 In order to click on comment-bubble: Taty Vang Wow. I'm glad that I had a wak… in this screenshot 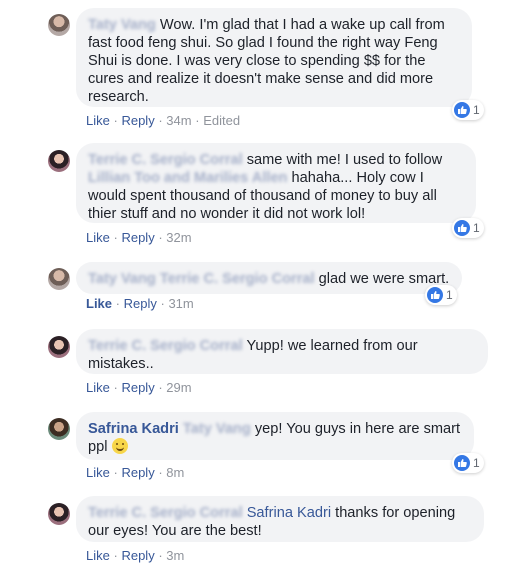, I will do `click(274, 57)`.